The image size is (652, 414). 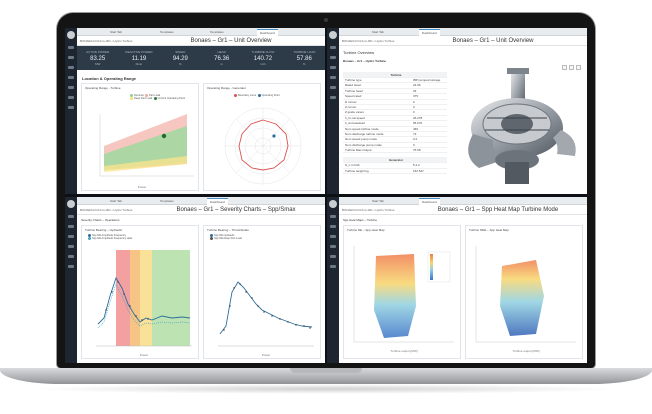 I want to click on section-title: Location & Operating Range, so click(x=109, y=78).